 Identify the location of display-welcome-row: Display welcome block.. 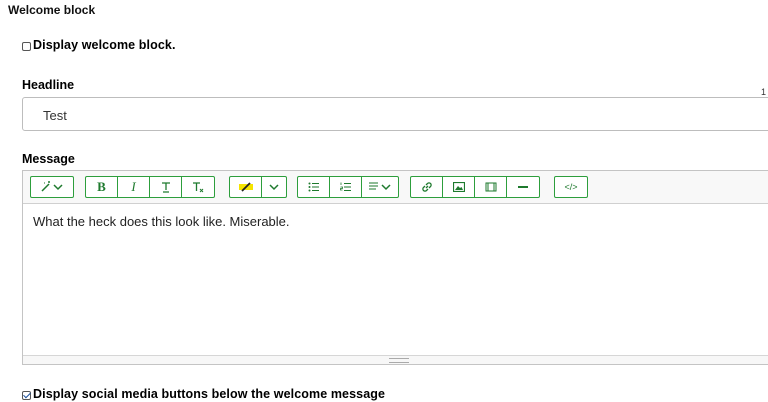
(99, 45).